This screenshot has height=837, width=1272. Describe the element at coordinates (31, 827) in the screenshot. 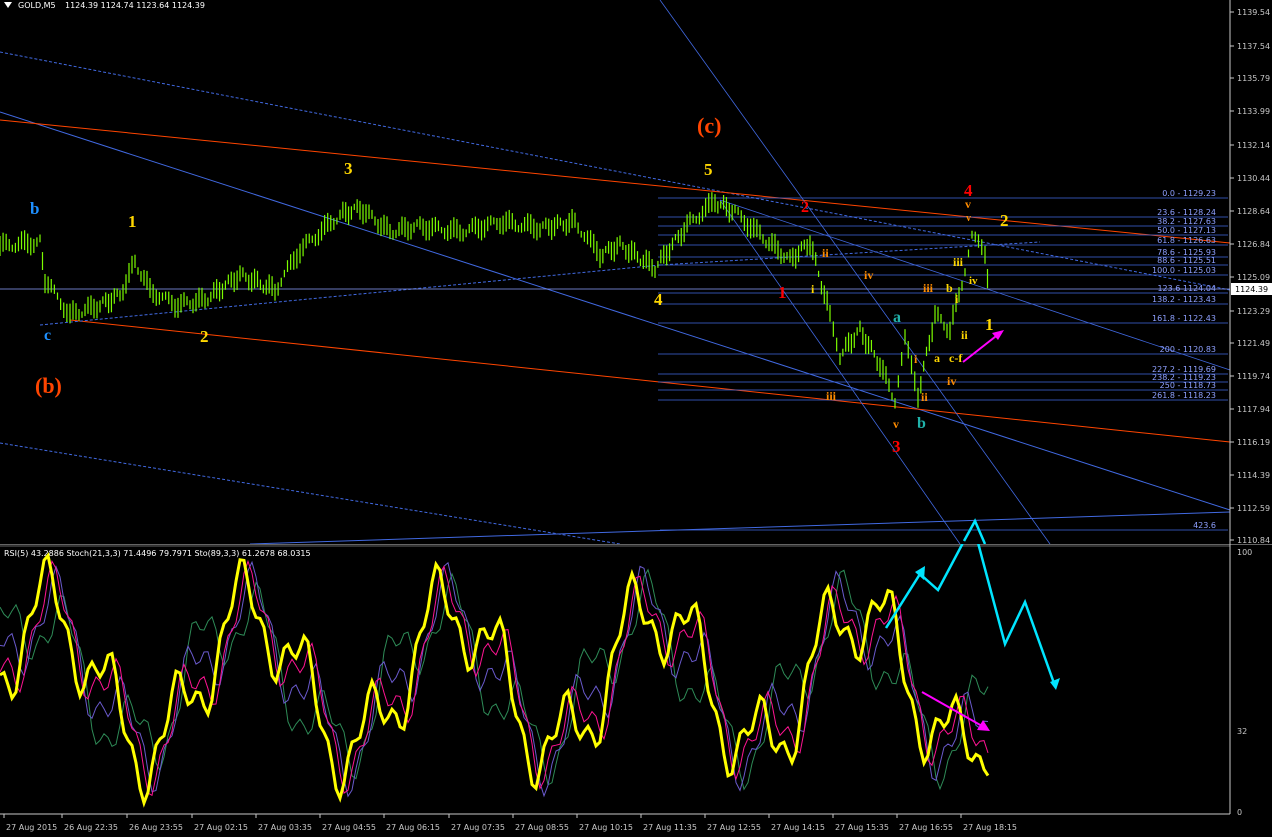

I see `time-axis-label: 27 Aug 2015` at that location.